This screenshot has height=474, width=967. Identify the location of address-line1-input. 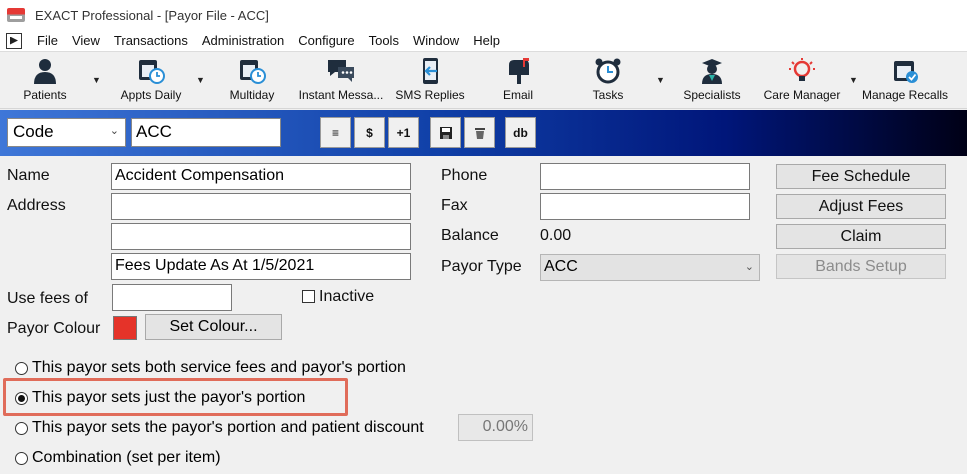
(261, 206).